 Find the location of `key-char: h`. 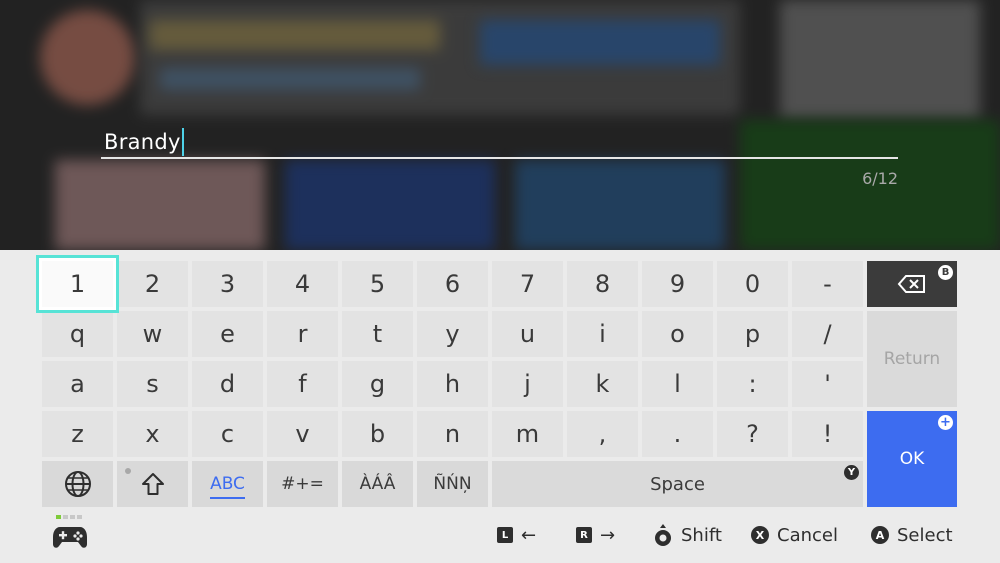

key-char: h is located at coordinates (452, 384).